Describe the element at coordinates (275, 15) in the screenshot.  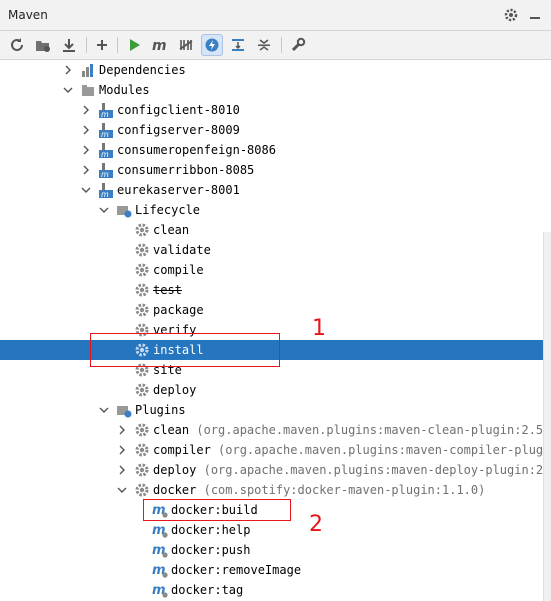
I see `tool-window-header: Maven` at that location.